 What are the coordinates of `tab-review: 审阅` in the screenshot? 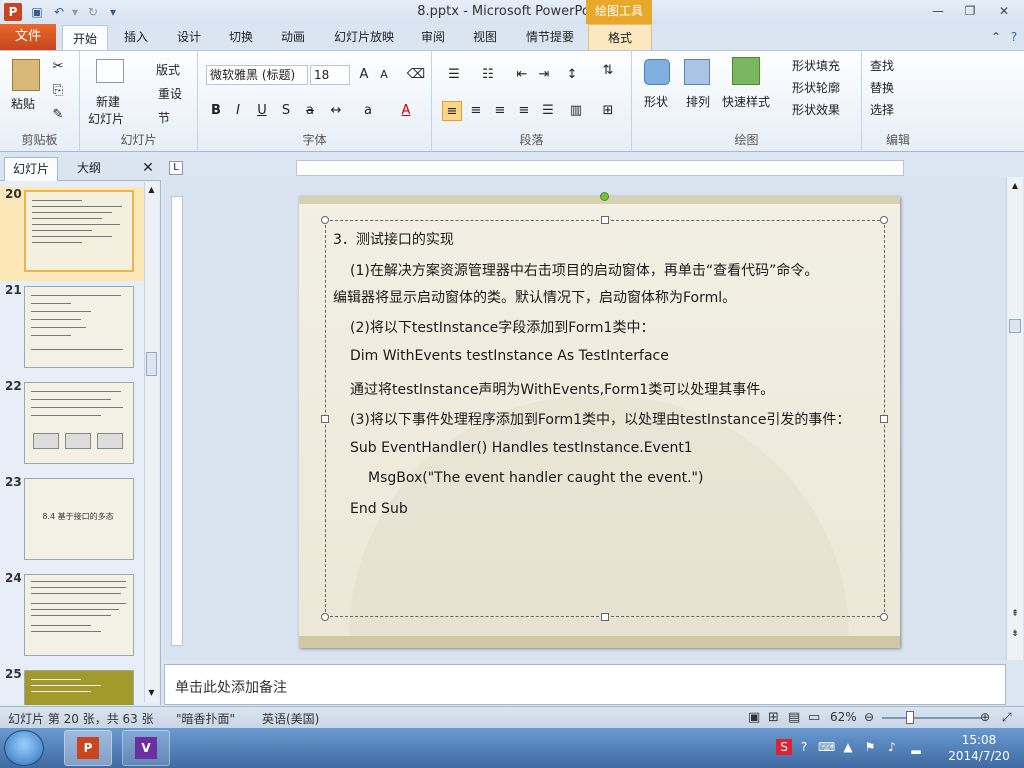 It's located at (433, 37).